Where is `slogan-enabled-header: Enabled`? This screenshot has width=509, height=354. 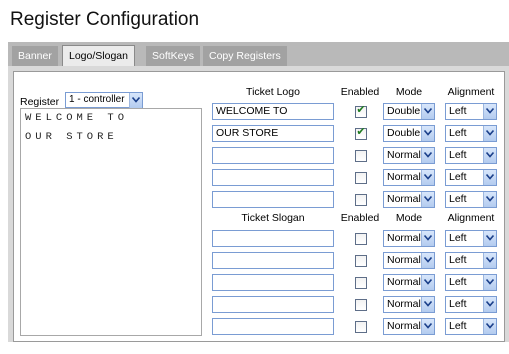
slogan-enabled-header: Enabled is located at coordinates (360, 218).